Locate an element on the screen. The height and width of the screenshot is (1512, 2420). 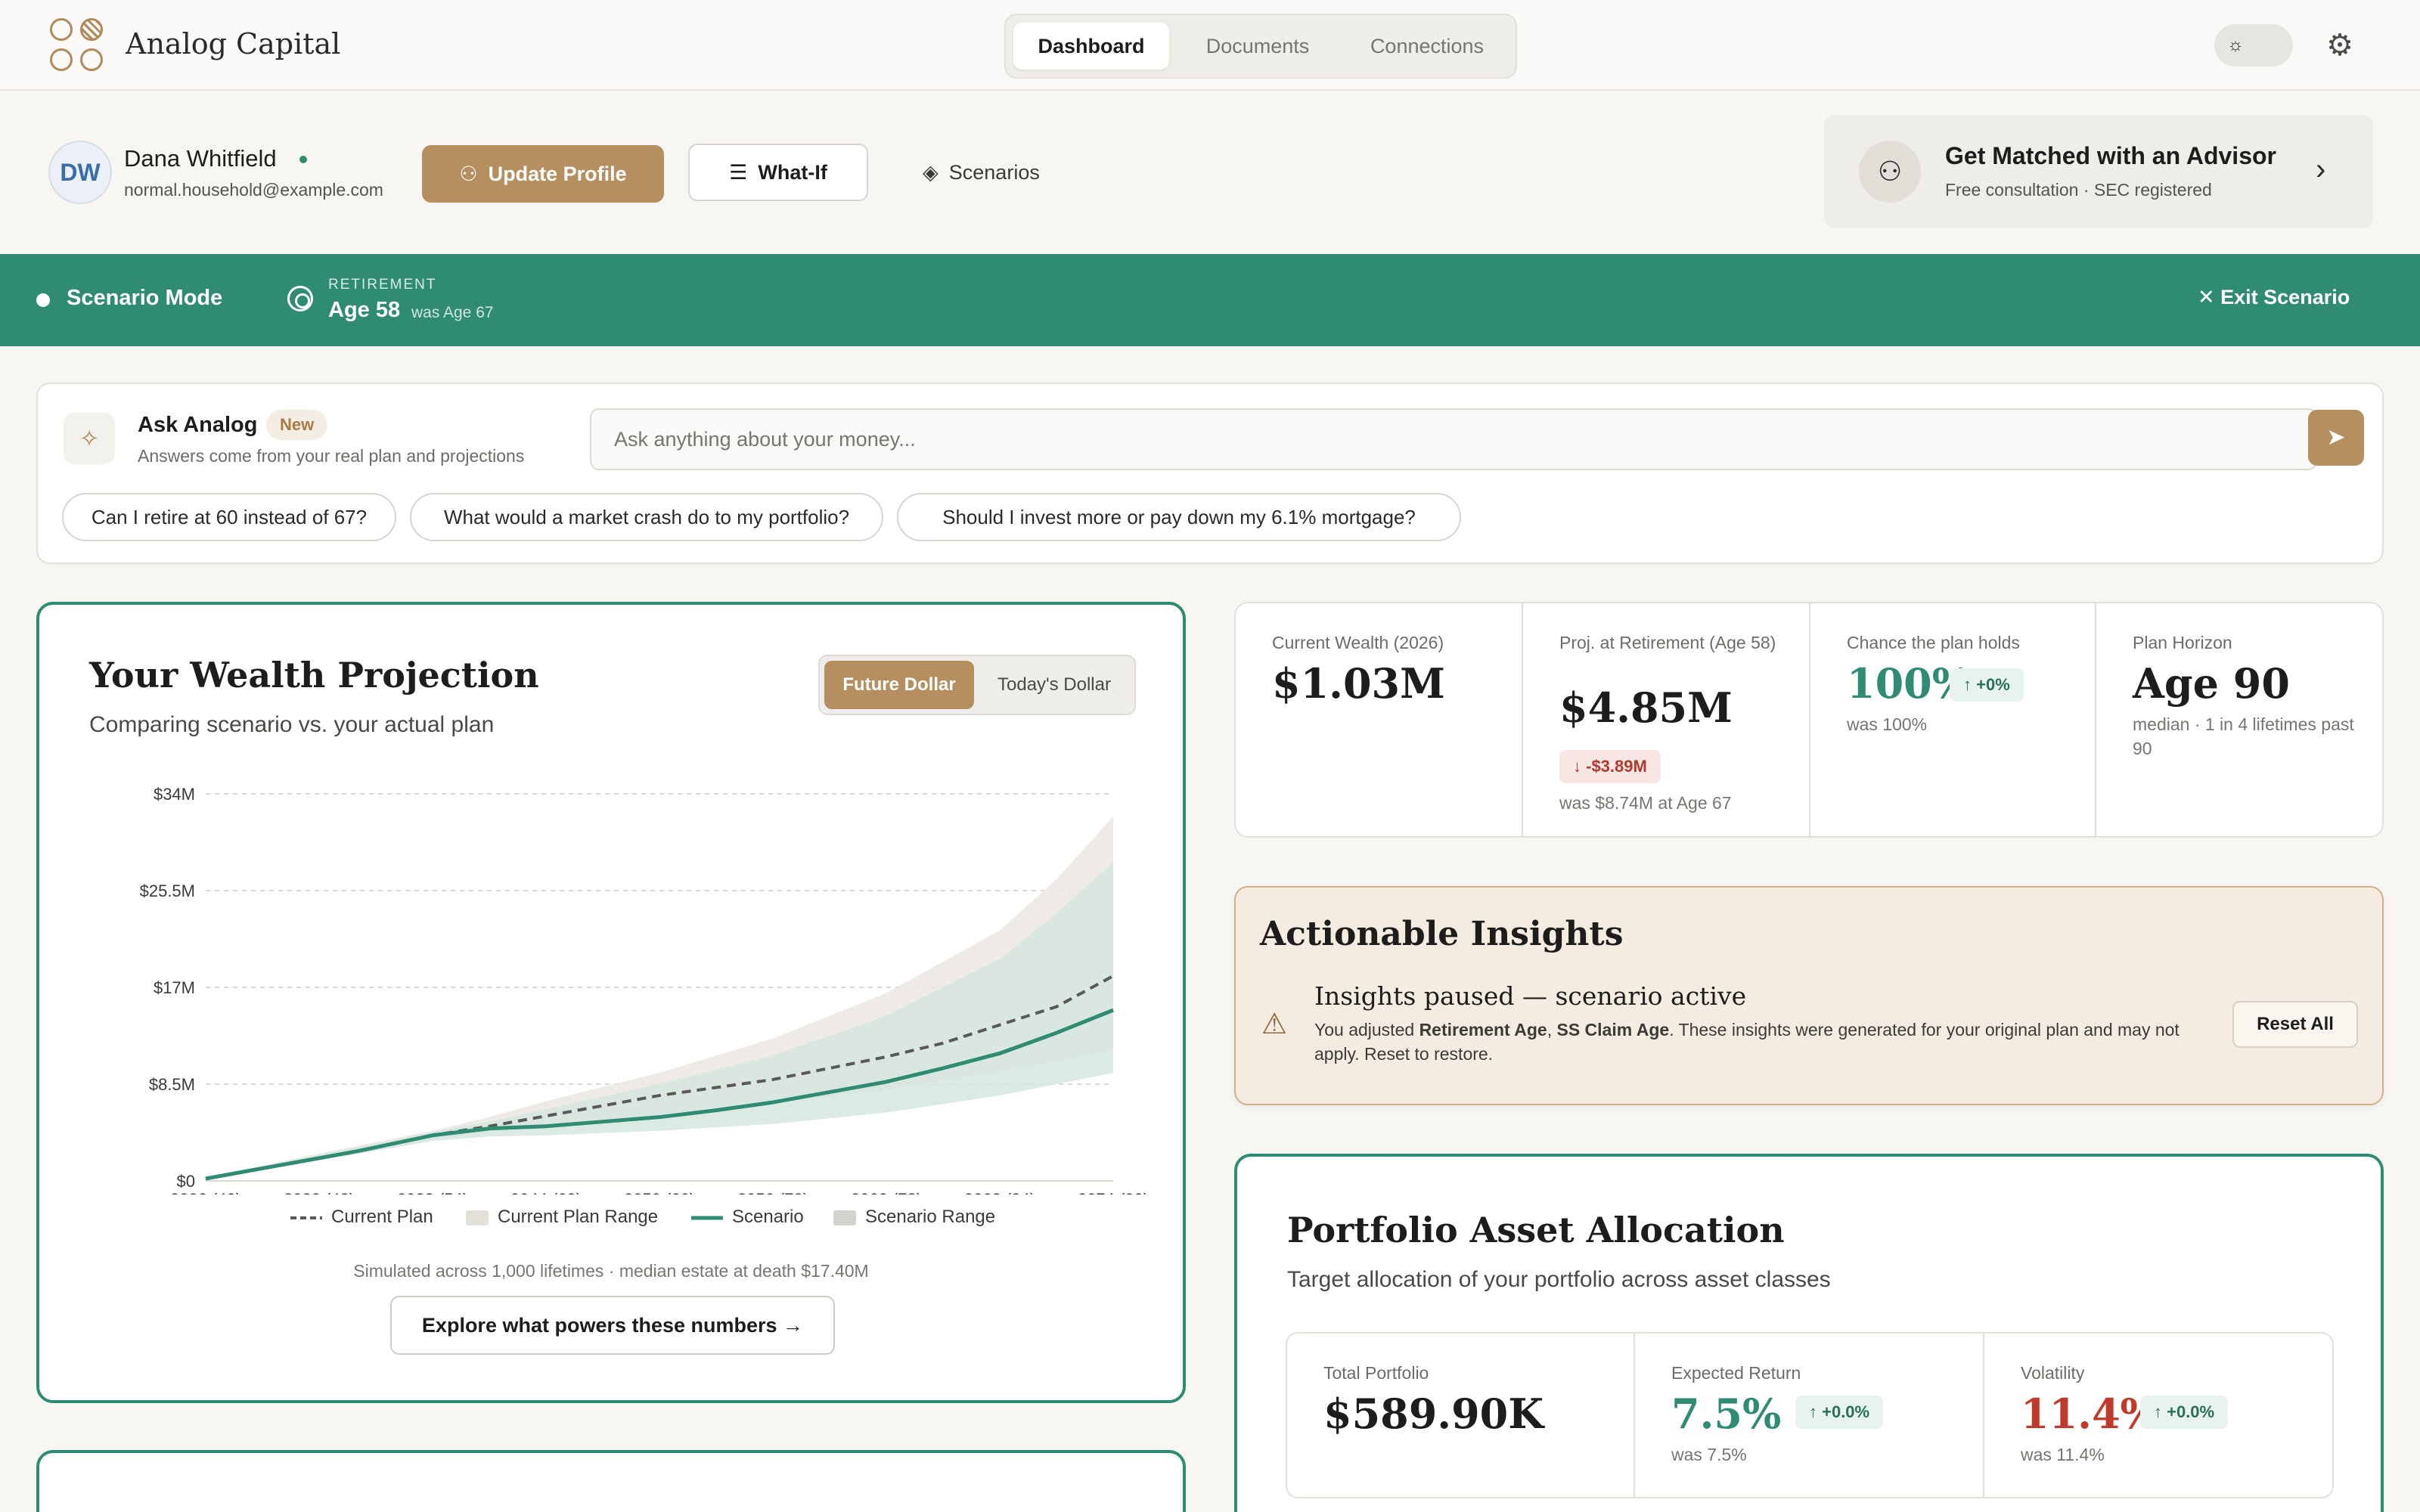
stat-current-wealth: Current Wealth (2026) $1.03M is located at coordinates (1379, 719).